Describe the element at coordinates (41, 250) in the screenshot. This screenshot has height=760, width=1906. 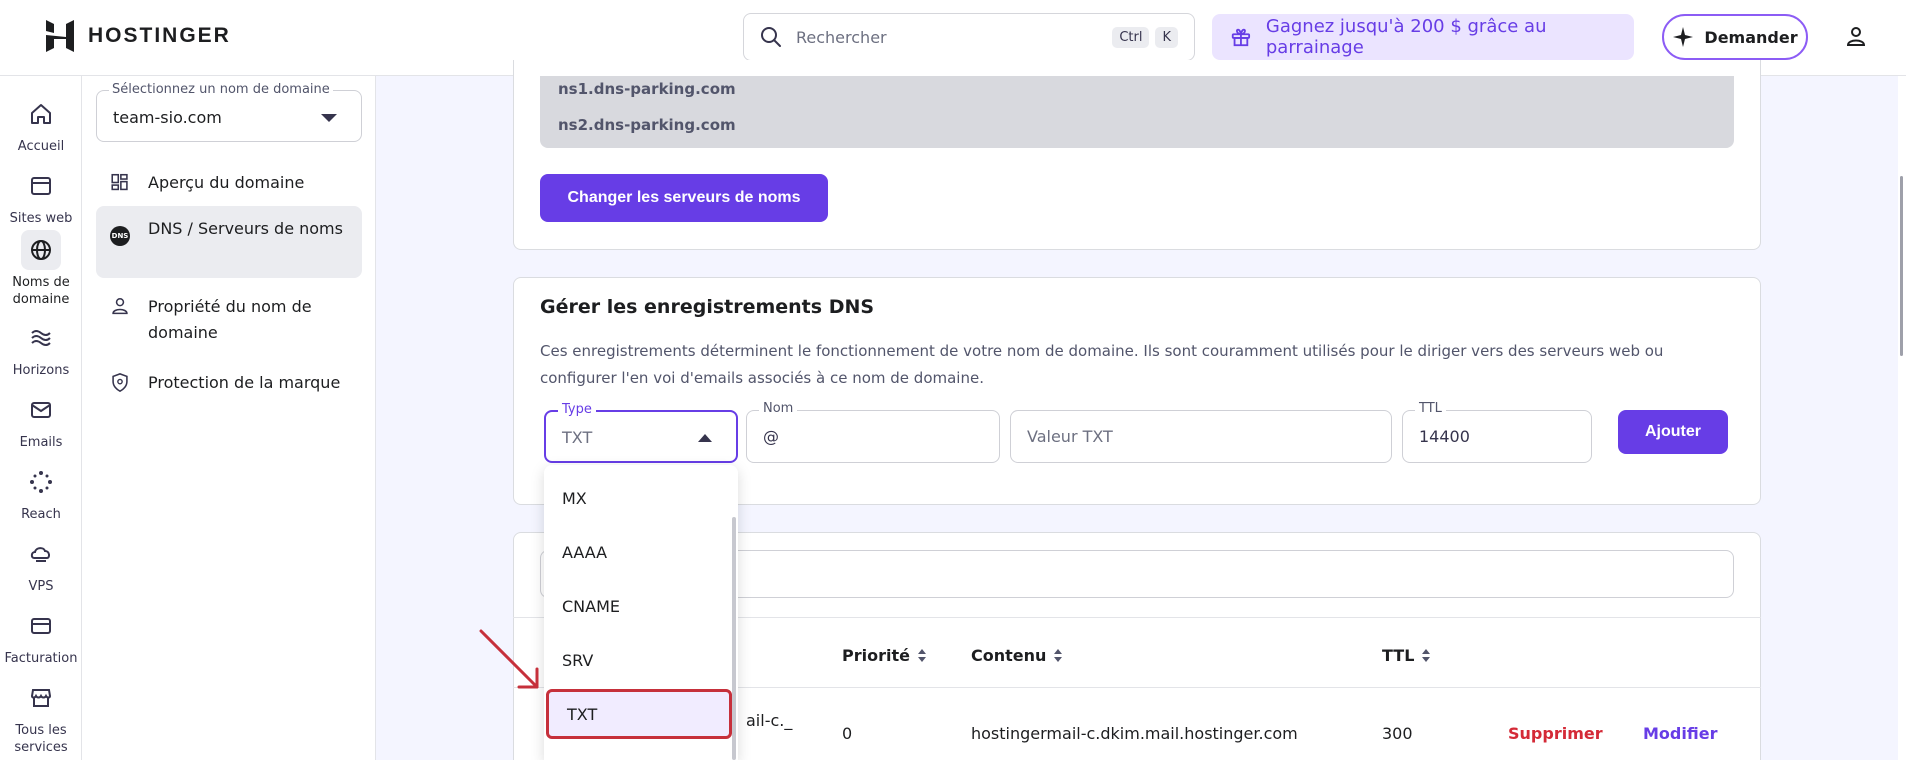
I see `globe-icon` at that location.